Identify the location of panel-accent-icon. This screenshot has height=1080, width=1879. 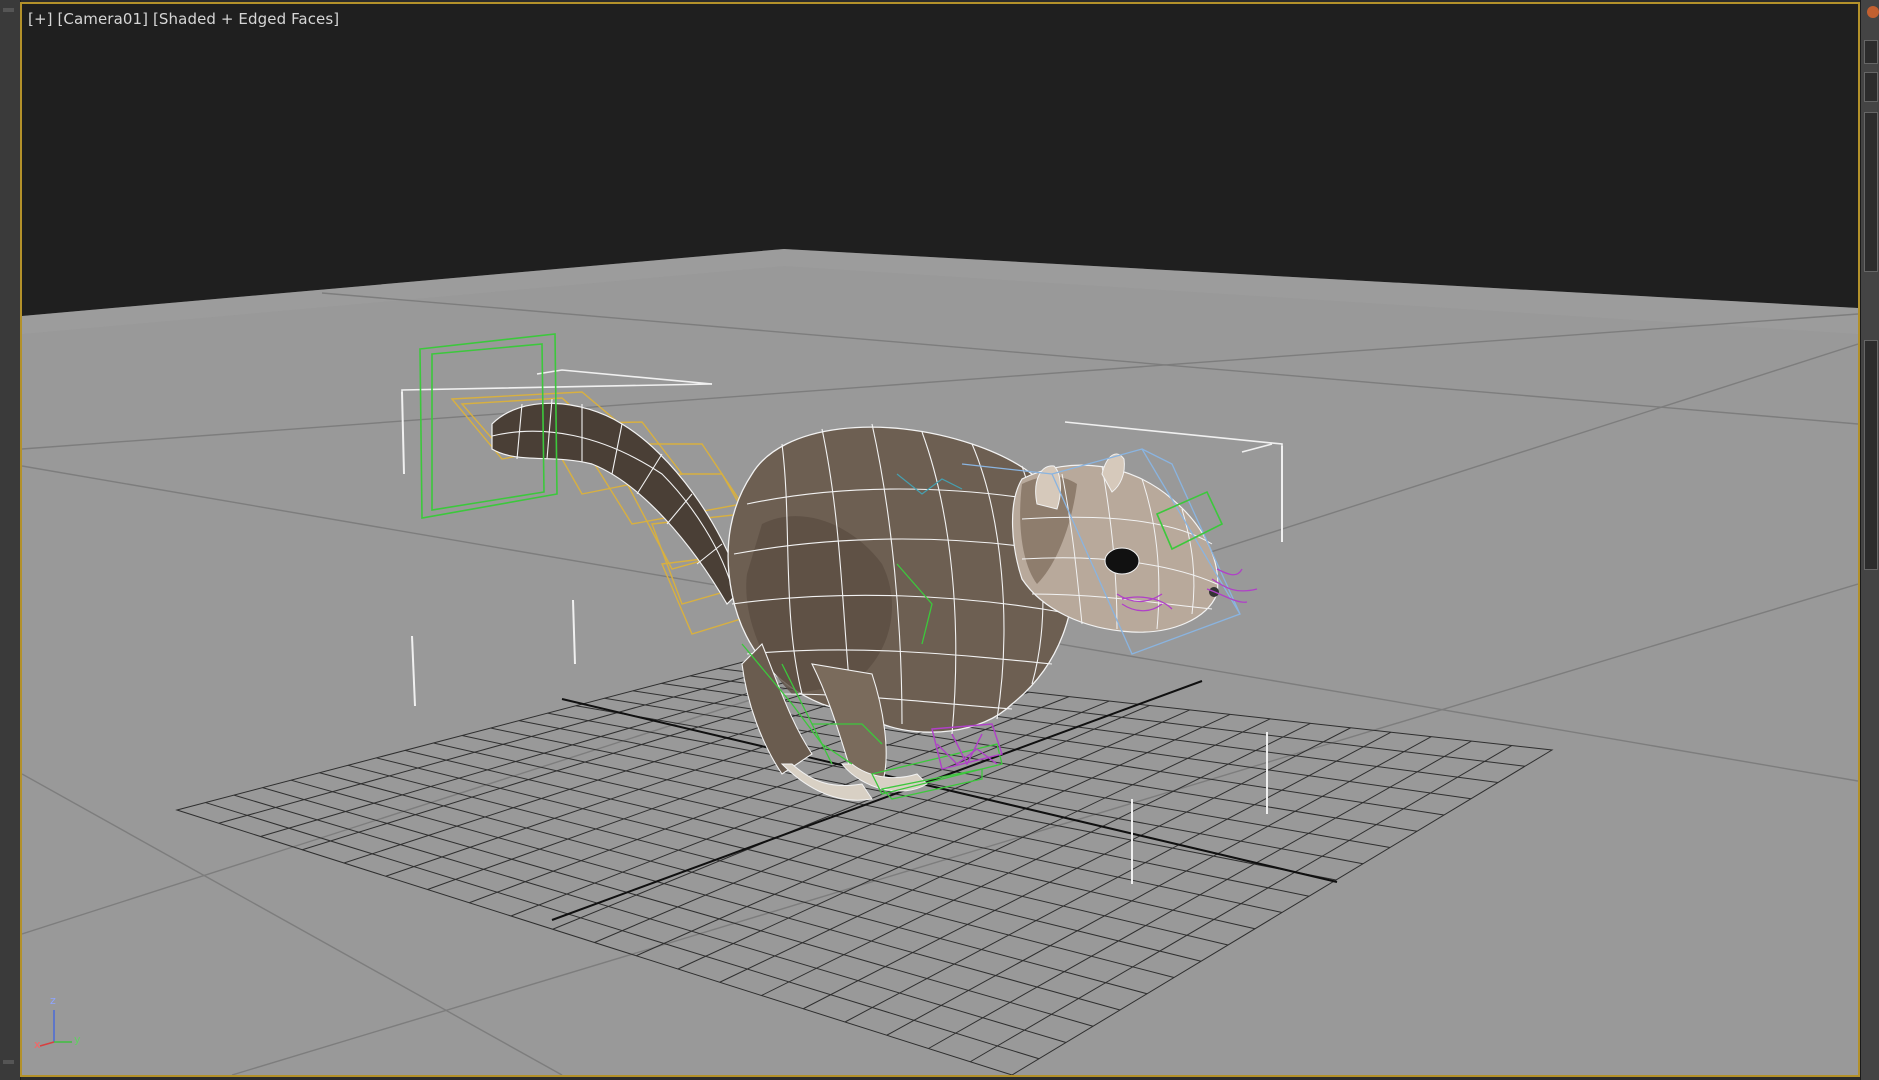
(1873, 12).